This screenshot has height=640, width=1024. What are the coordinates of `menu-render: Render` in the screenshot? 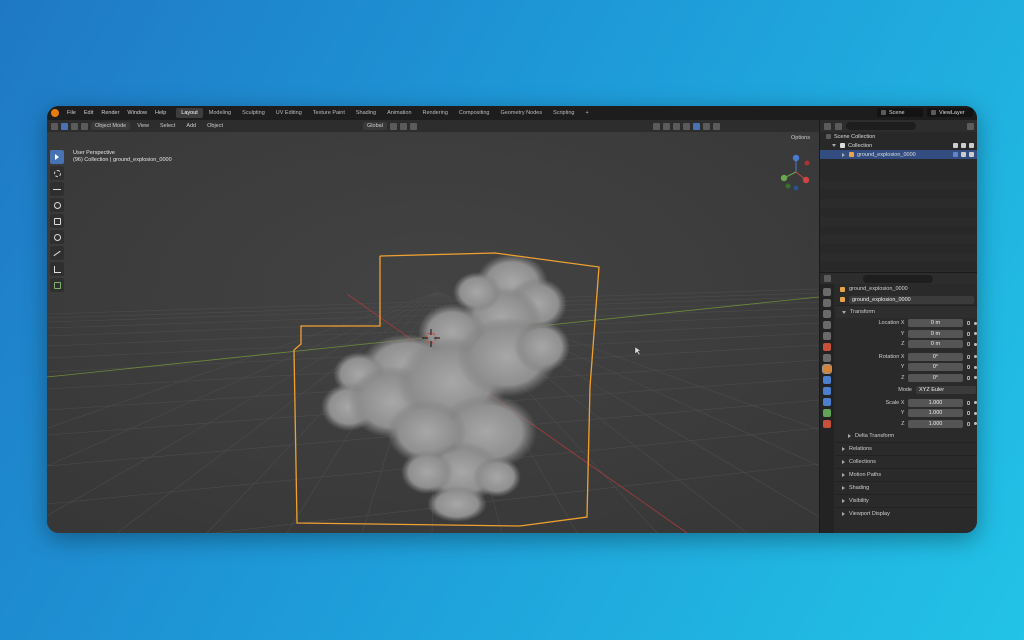 It's located at (110, 113).